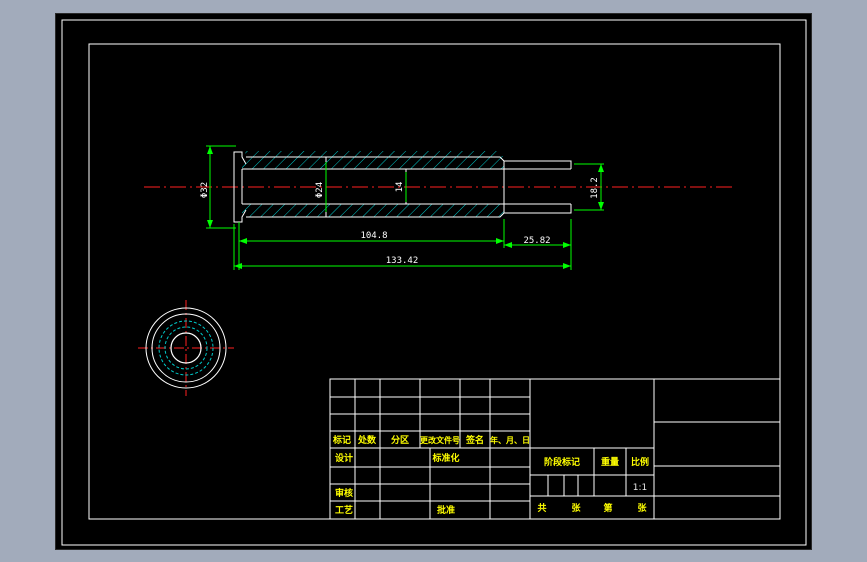  What do you see at coordinates (610, 462) in the screenshot?
I see `tb-weight: 重量` at bounding box center [610, 462].